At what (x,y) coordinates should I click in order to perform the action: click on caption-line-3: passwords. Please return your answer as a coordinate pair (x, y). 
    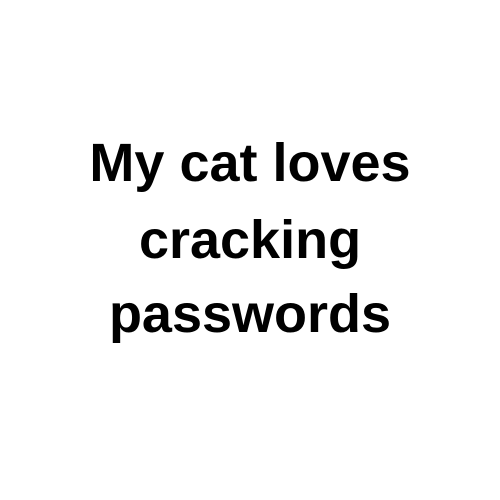
    Looking at the image, I should click on (250, 314).